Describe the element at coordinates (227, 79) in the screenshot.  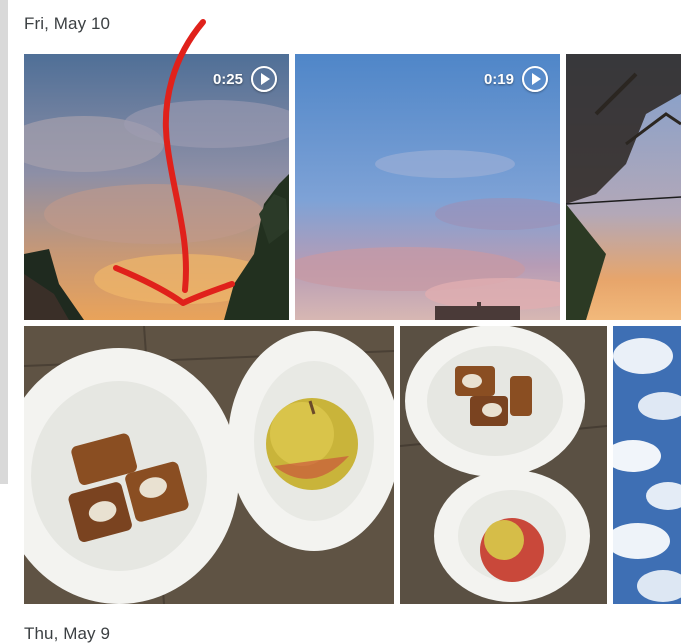
I see `video-duration: 0:25` at that location.